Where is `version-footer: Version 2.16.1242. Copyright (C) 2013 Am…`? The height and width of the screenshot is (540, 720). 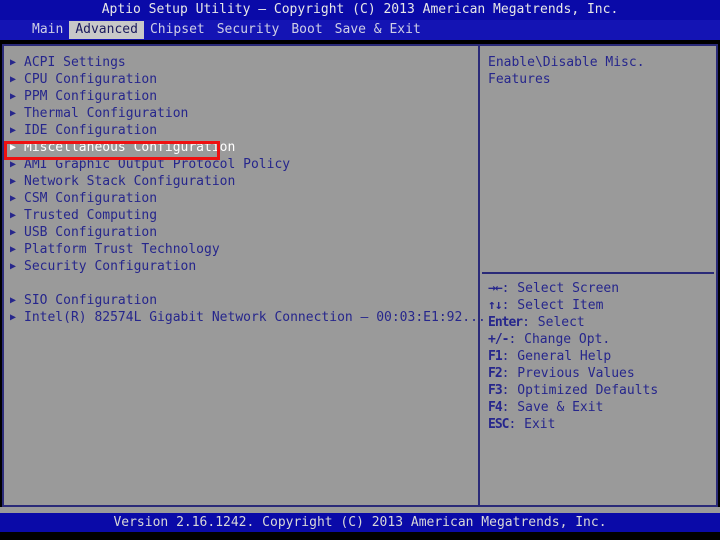
version-footer: Version 2.16.1242. Copyright (C) 2013 Am… is located at coordinates (360, 522).